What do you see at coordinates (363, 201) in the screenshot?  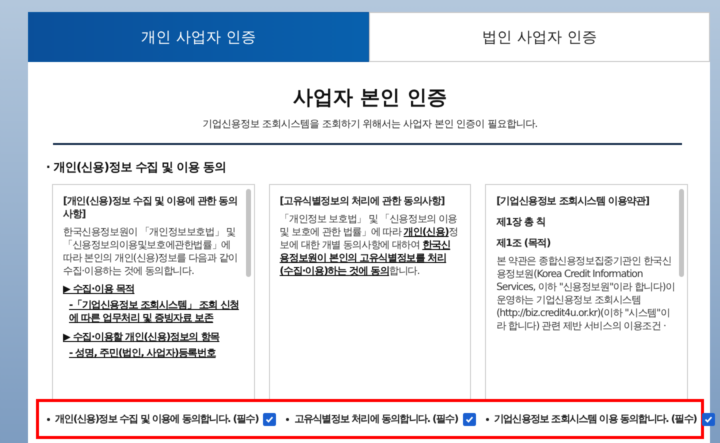 I see `card-heading: [고유식별정보의 처리에 관한 동의사항]` at bounding box center [363, 201].